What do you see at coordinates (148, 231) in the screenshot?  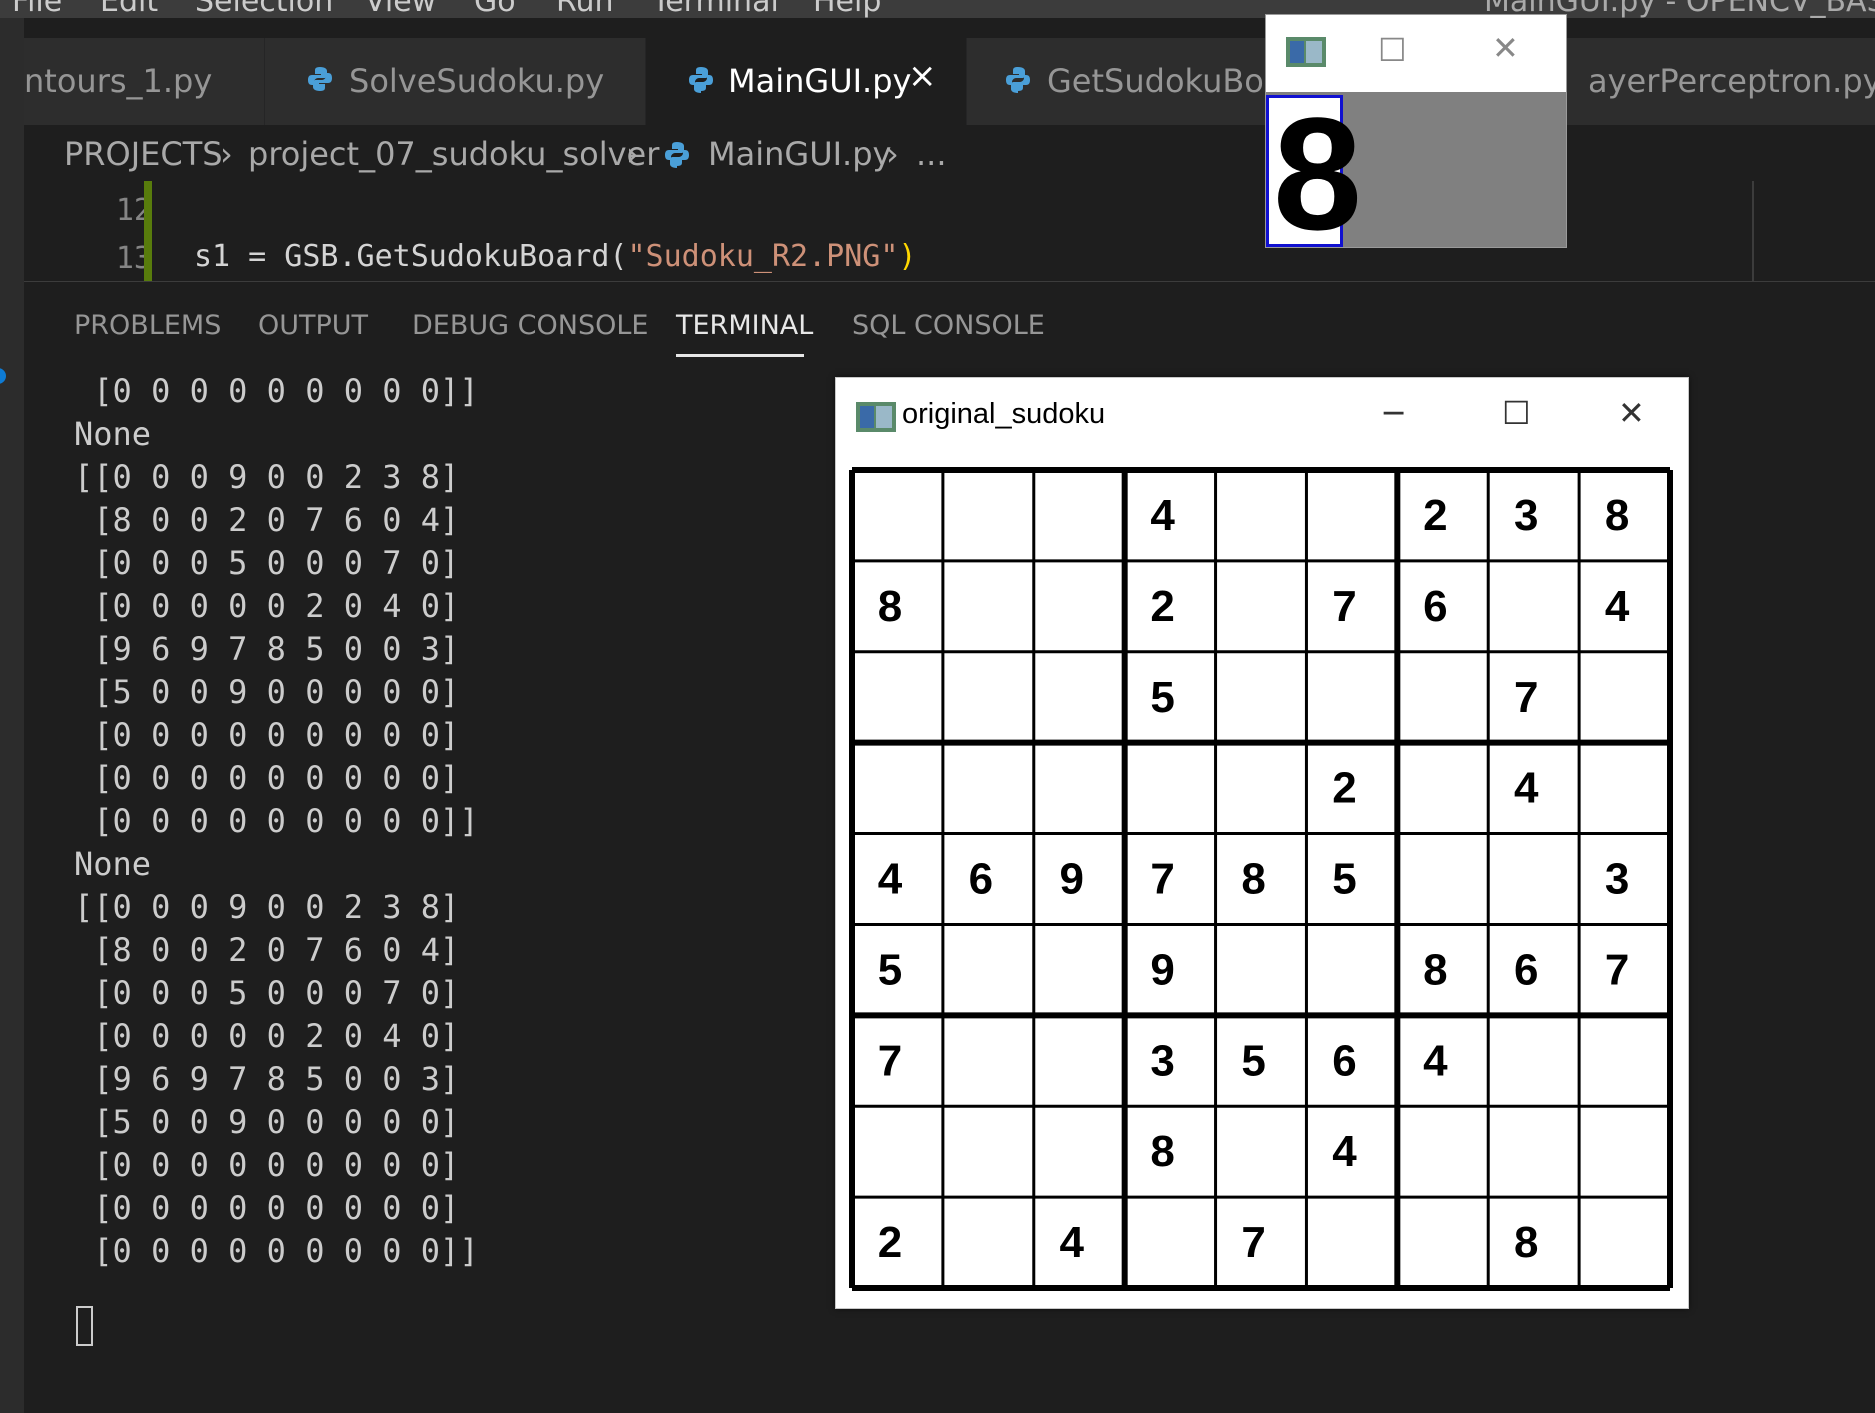 I see `git-modified-marker` at bounding box center [148, 231].